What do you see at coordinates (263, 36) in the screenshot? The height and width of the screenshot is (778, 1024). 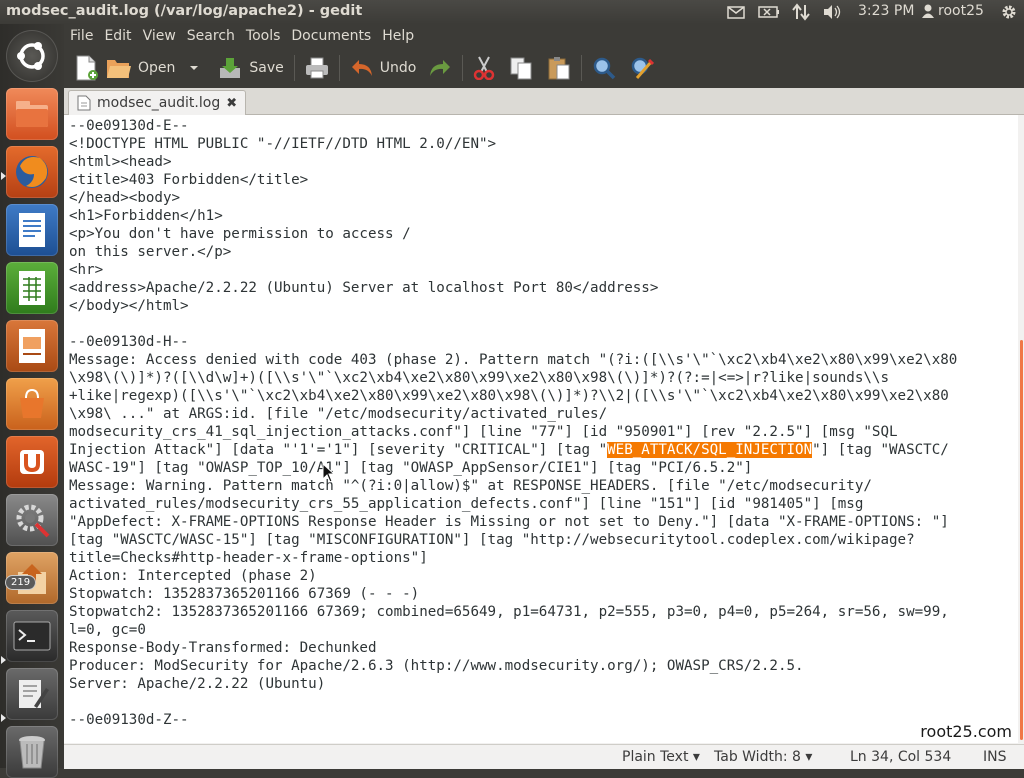 I see `menu-tools: Tools` at bounding box center [263, 36].